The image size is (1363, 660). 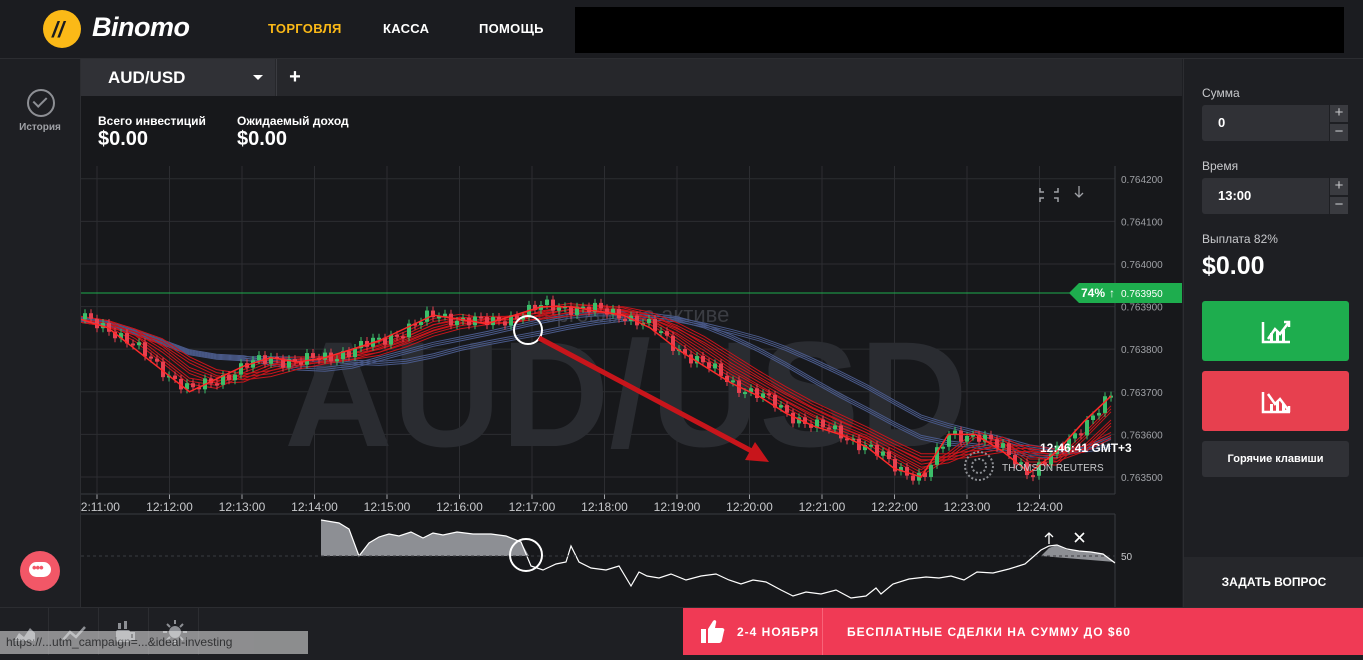 What do you see at coordinates (141, 27) in the screenshot?
I see `brand-name: Binomo` at bounding box center [141, 27].